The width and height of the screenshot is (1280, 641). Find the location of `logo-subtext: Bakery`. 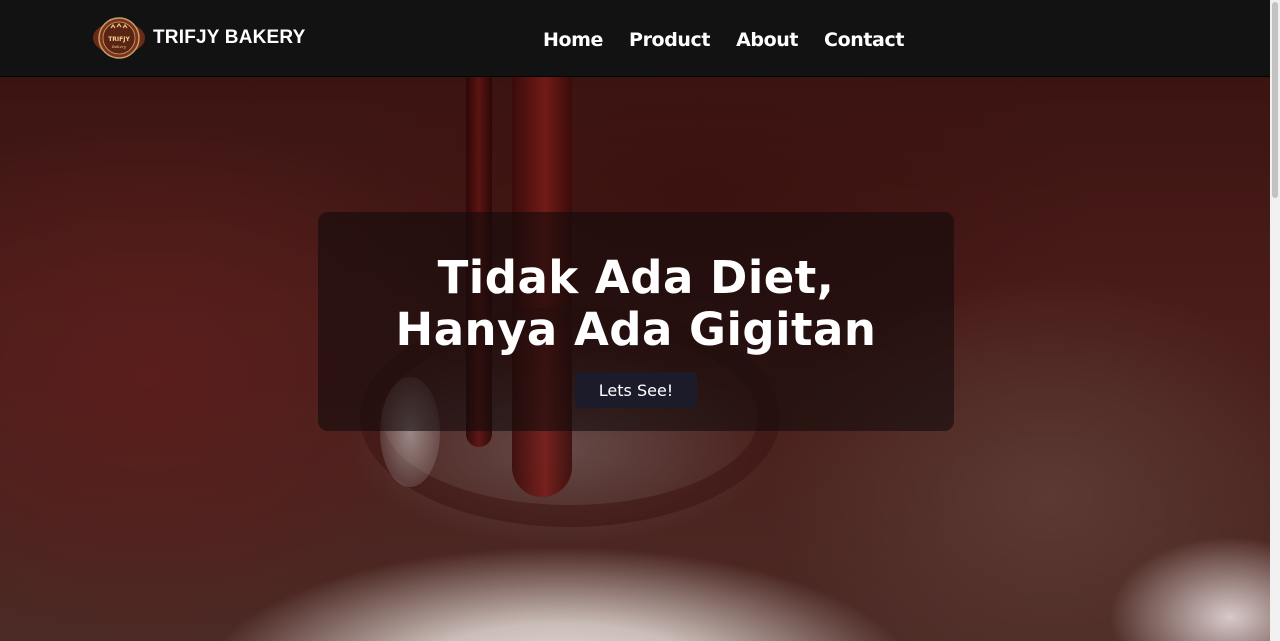

logo-subtext: Bakery is located at coordinates (119, 46).